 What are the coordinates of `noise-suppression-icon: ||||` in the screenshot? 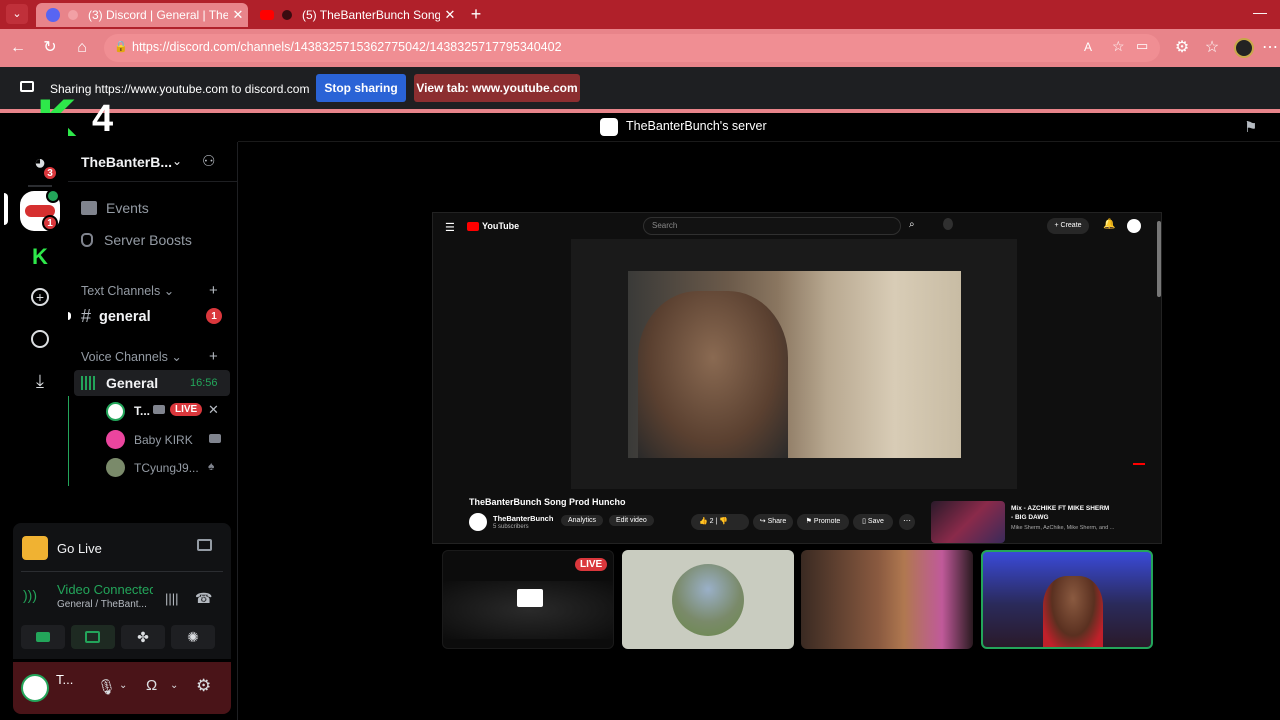 It's located at (172, 598).